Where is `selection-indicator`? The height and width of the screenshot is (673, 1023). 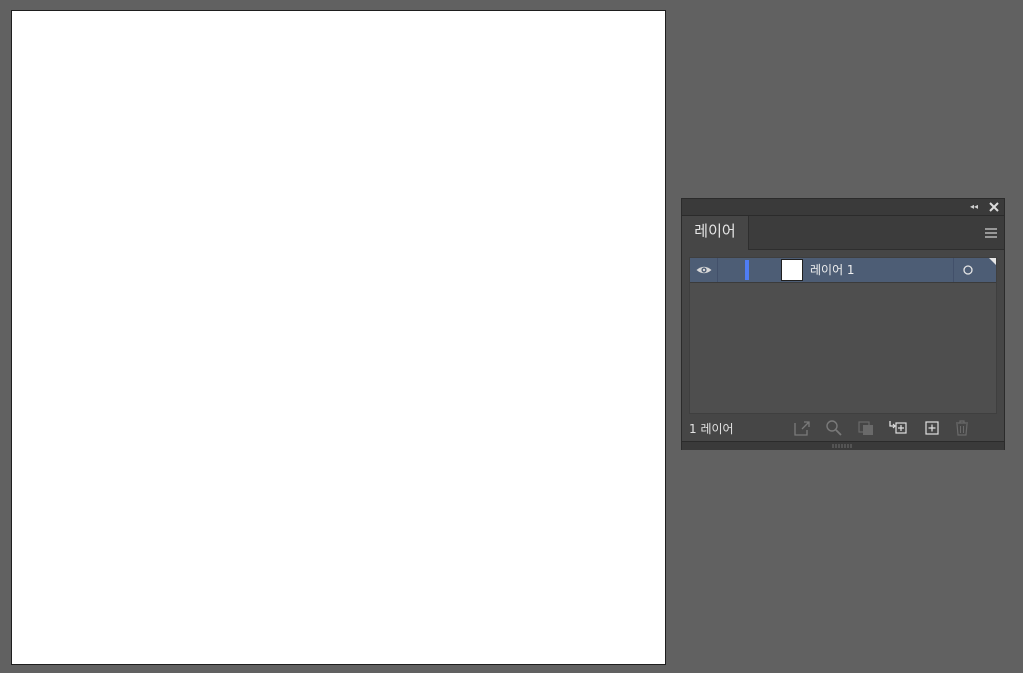
selection-indicator is located at coordinates (992, 261).